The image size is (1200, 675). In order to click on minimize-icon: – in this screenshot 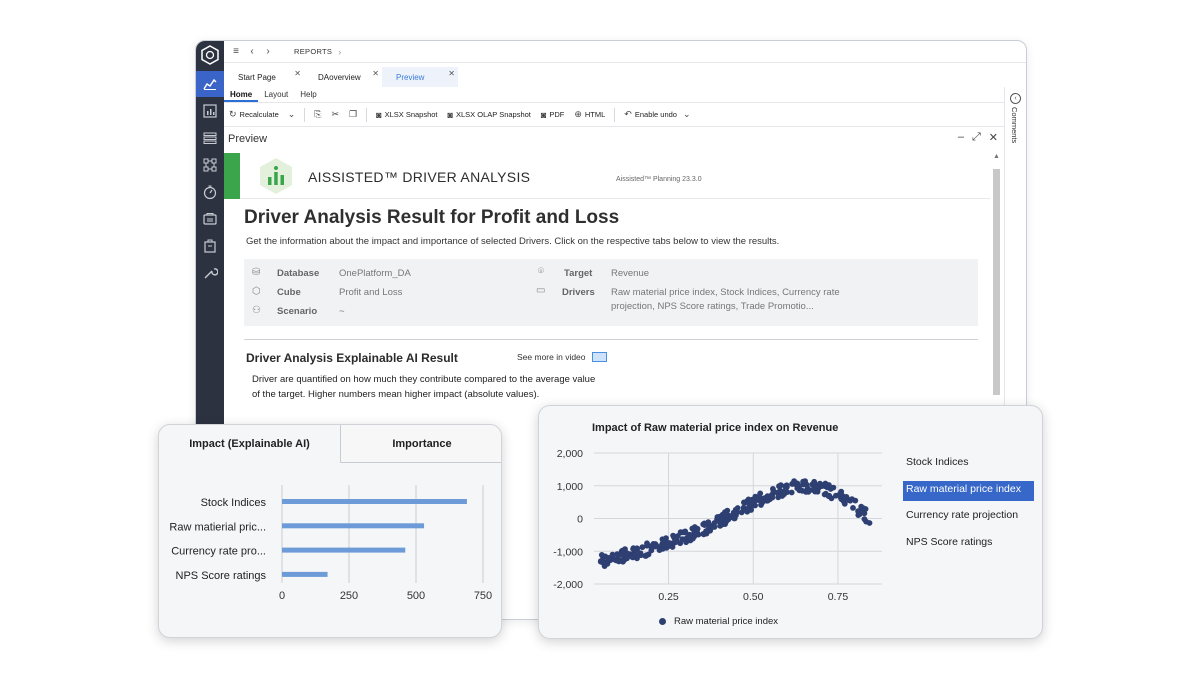, I will do `click(961, 137)`.